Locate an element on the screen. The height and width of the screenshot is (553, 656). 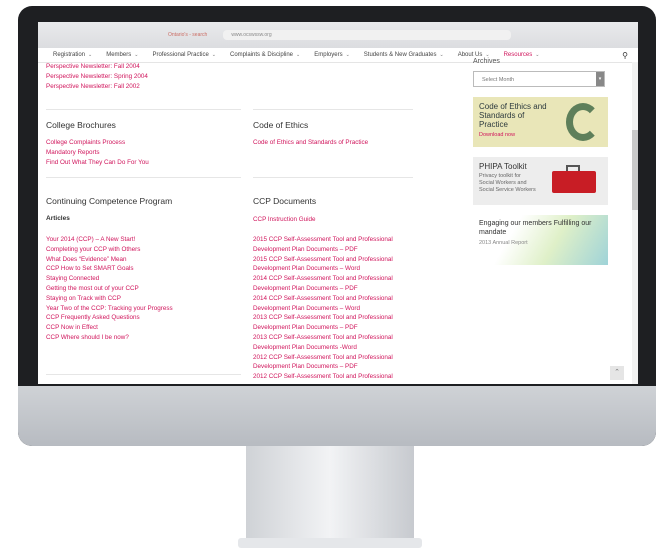
address-bar: www.ocswssw.org is located at coordinates (367, 35).